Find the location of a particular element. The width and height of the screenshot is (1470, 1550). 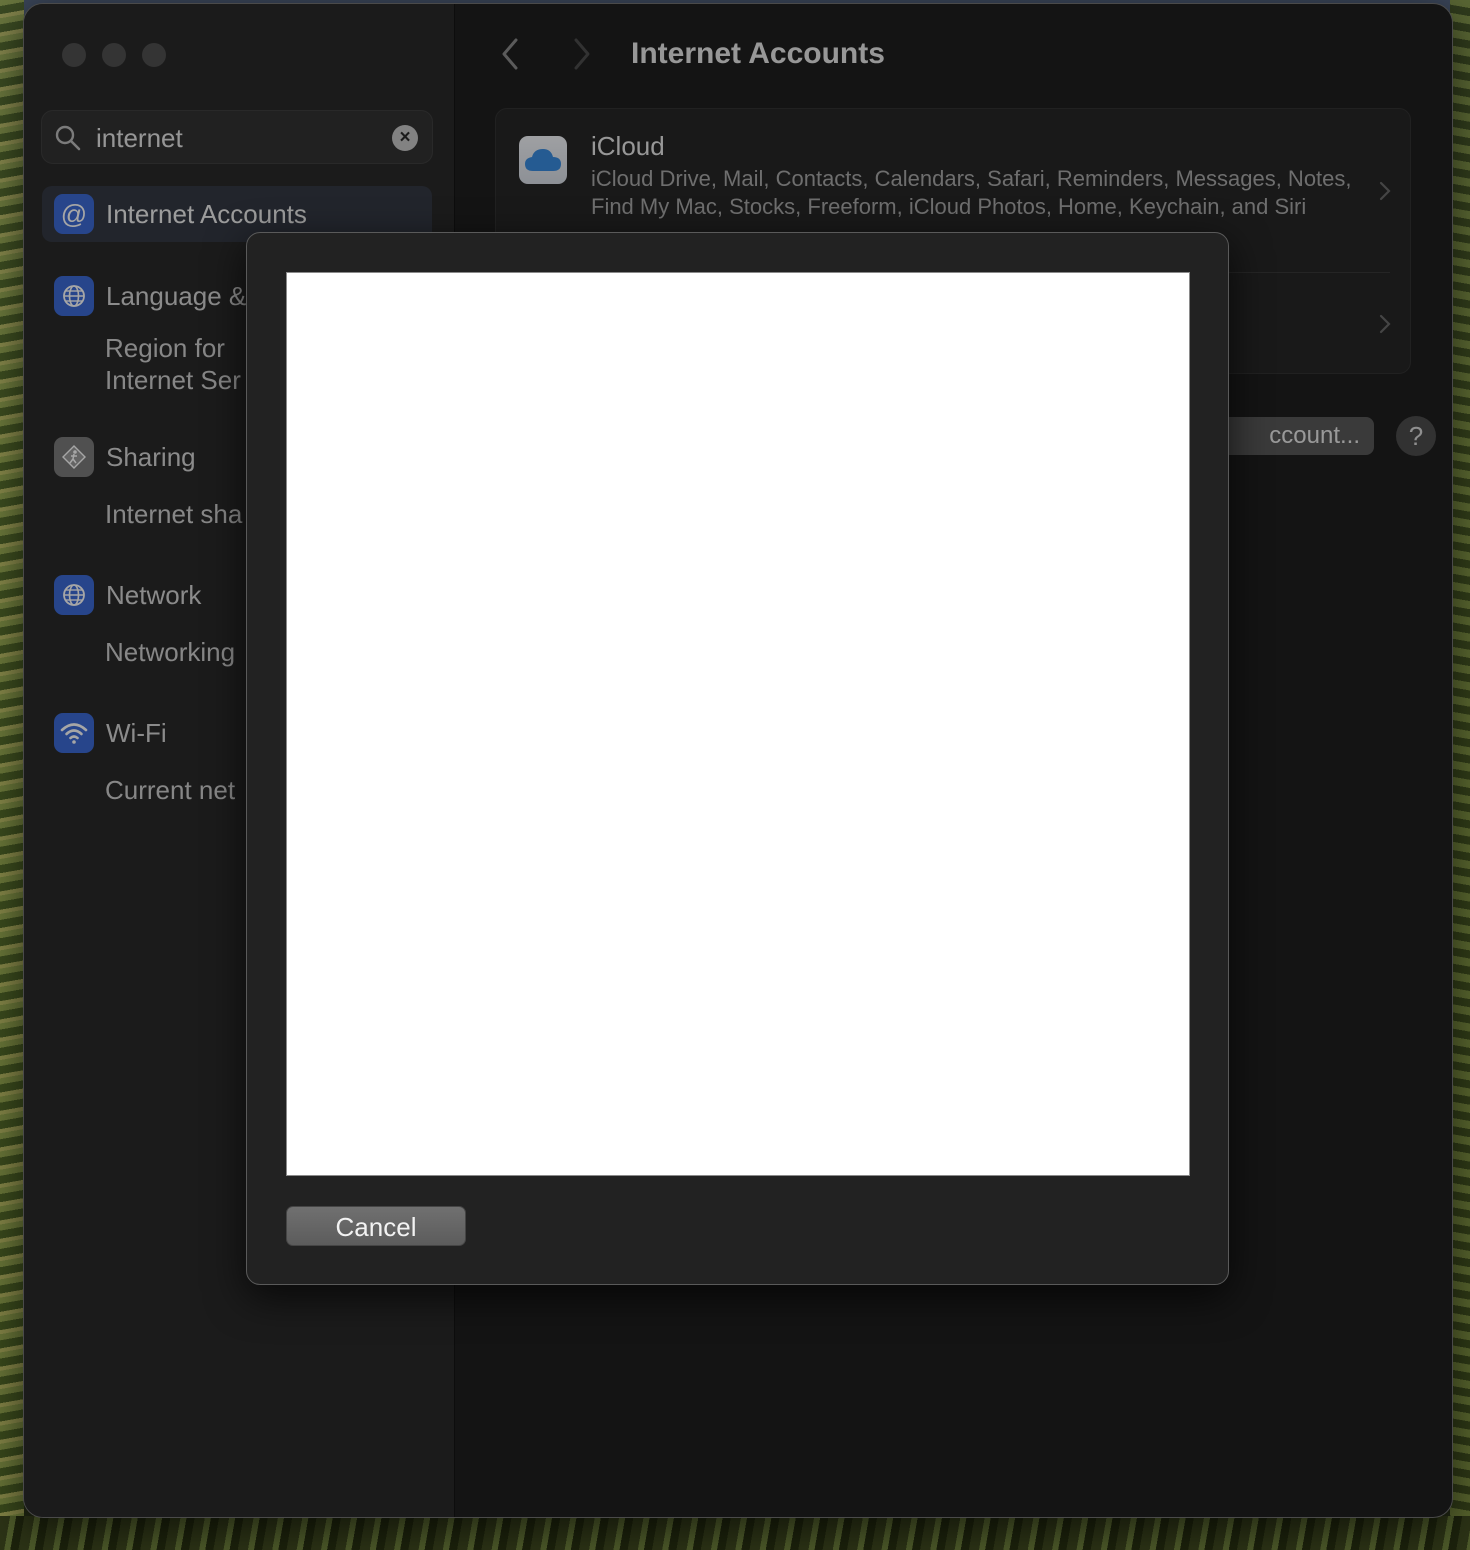

wallpaper-bottom is located at coordinates (735, 1533).